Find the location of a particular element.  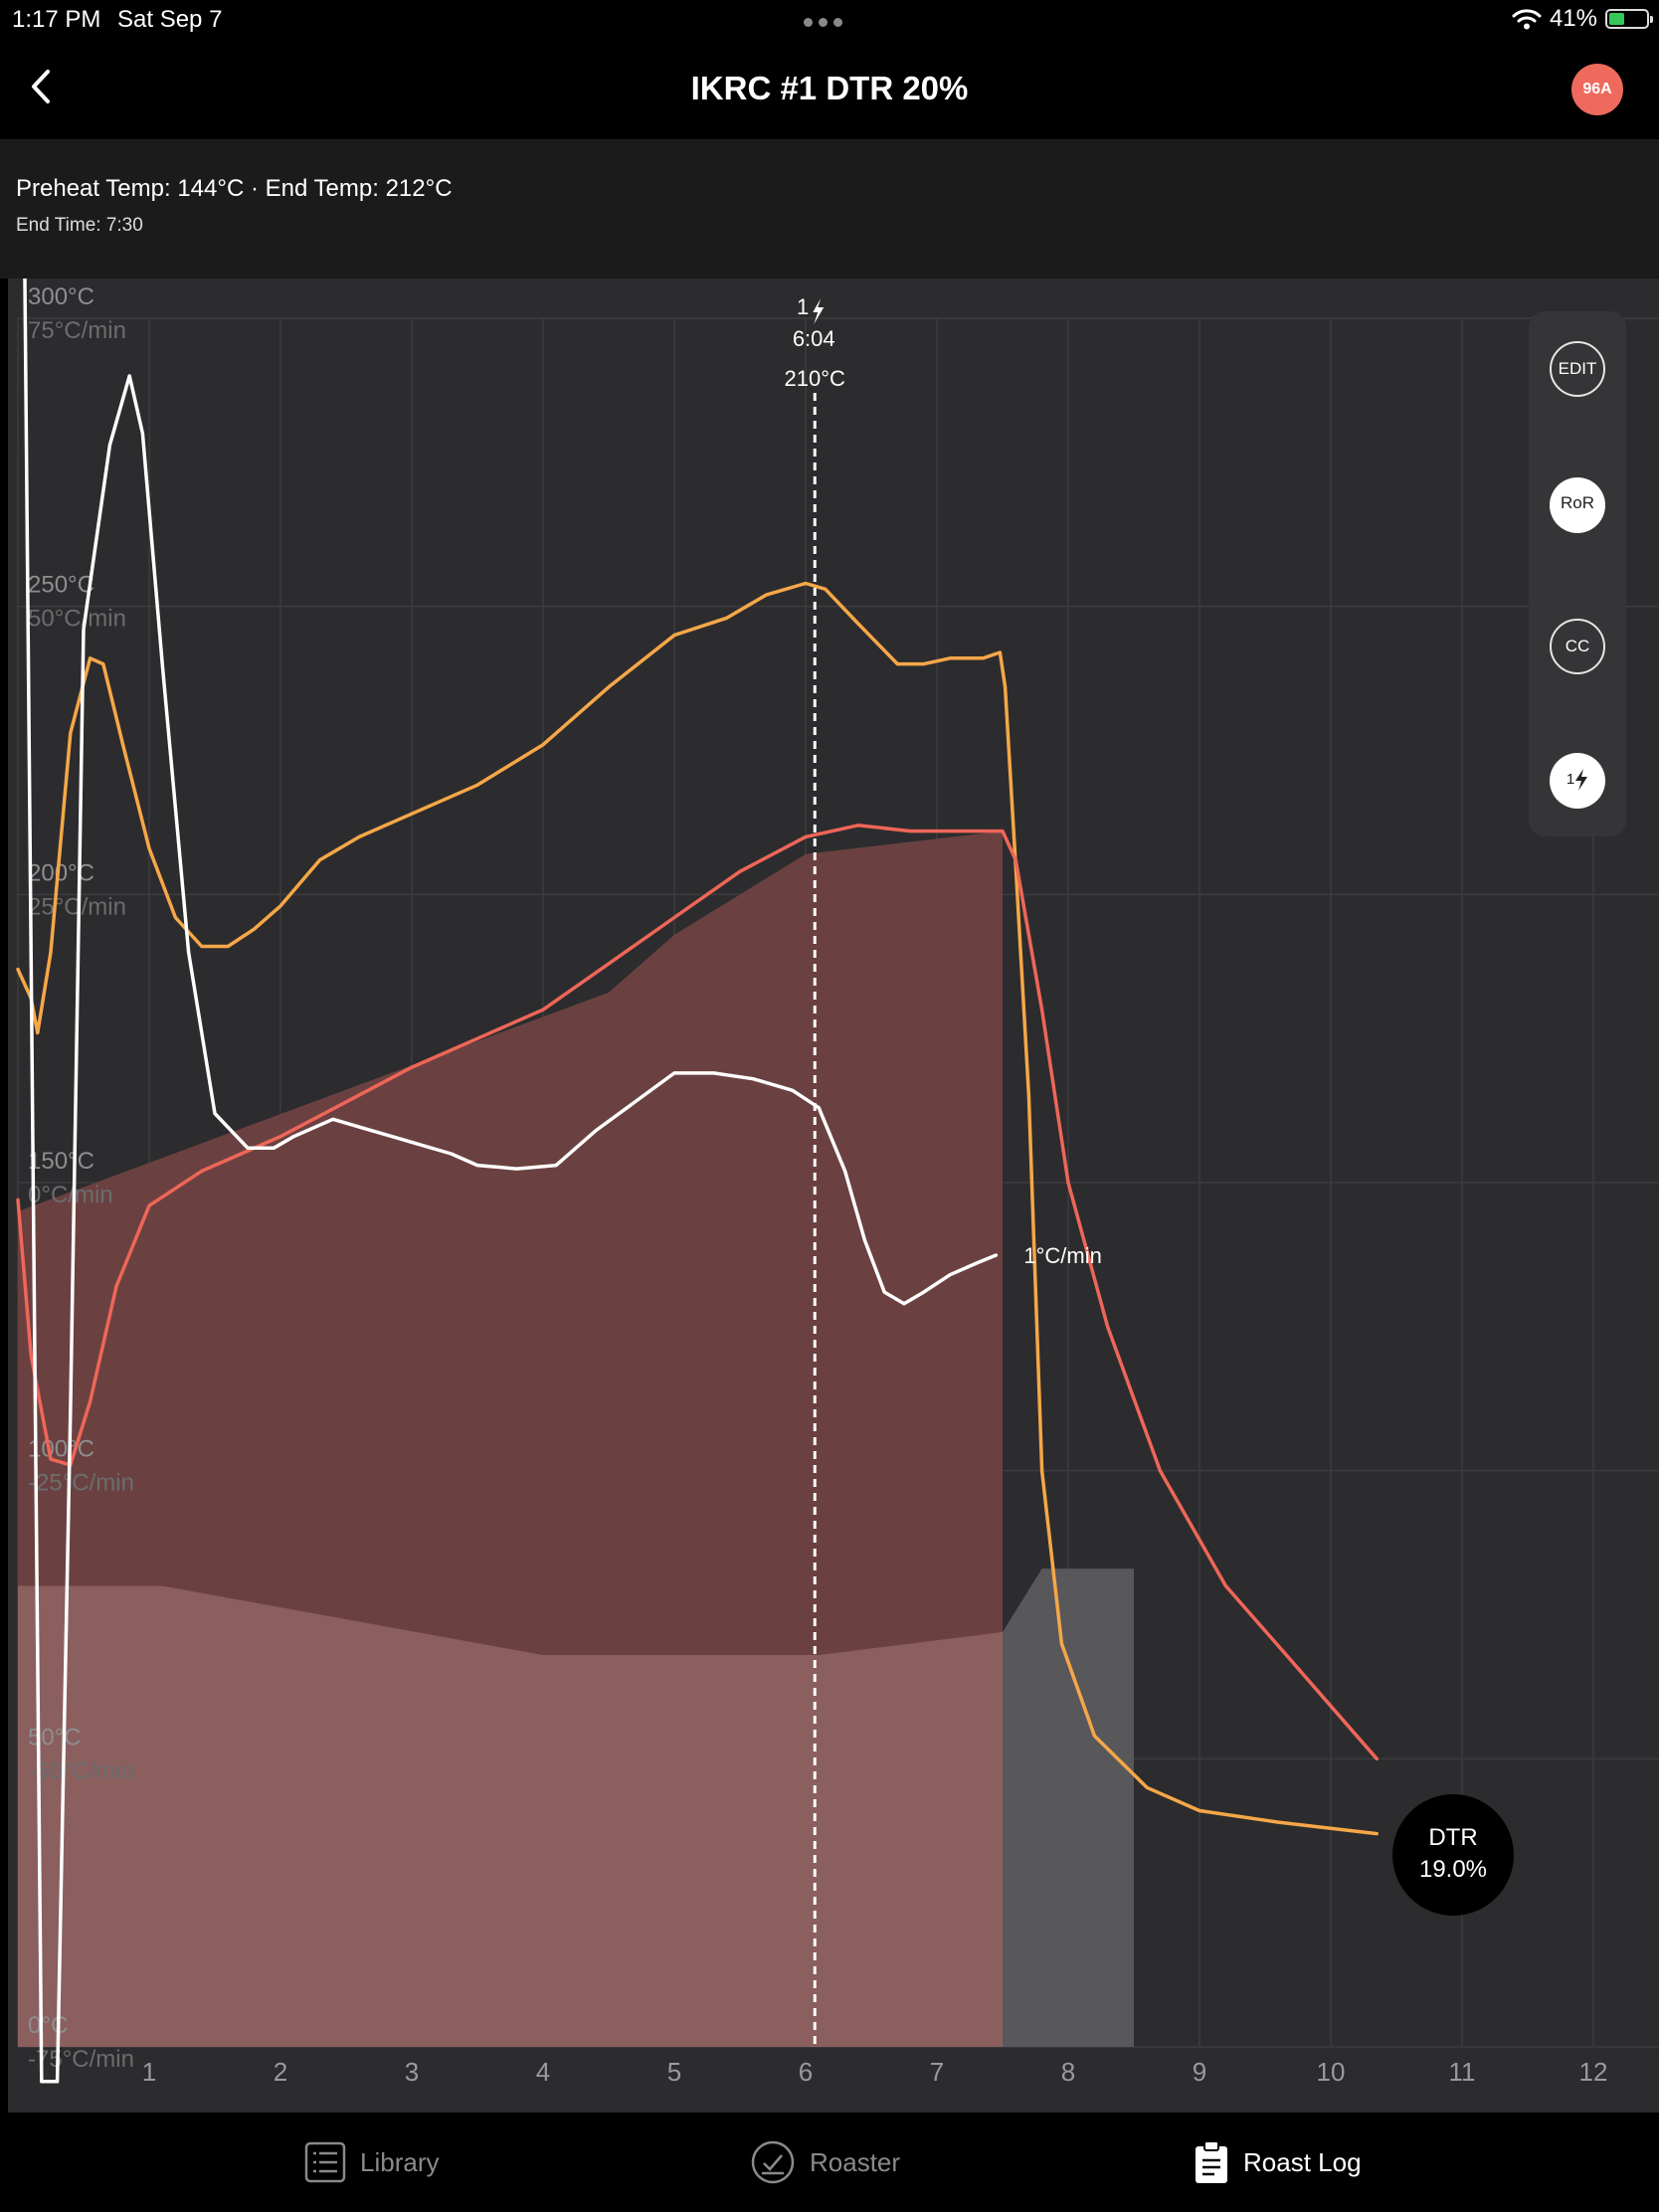

first-crack-time: 6:04 is located at coordinates (814, 338).